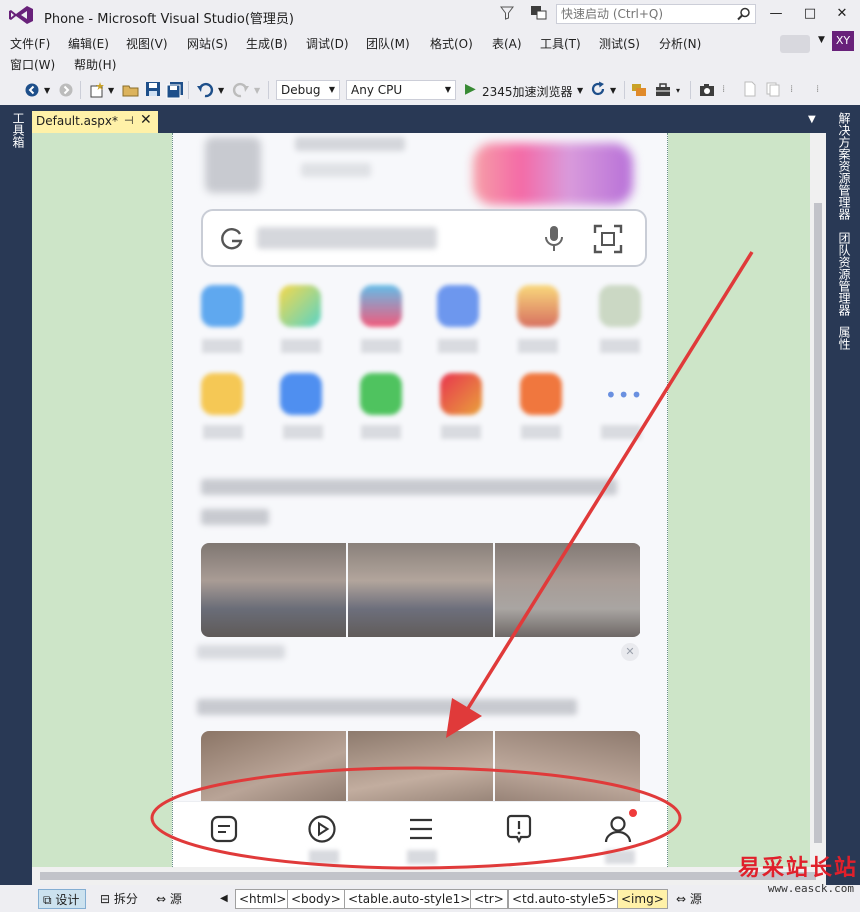  Describe the element at coordinates (225, 899) in the screenshot. I see `breadcrumb-prev-icon: ◀` at that location.